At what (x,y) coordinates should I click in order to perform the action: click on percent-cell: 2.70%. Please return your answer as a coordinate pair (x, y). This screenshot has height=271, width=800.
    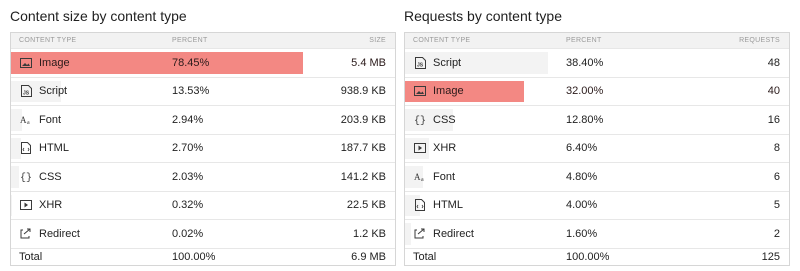
    Looking at the image, I should click on (187, 149).